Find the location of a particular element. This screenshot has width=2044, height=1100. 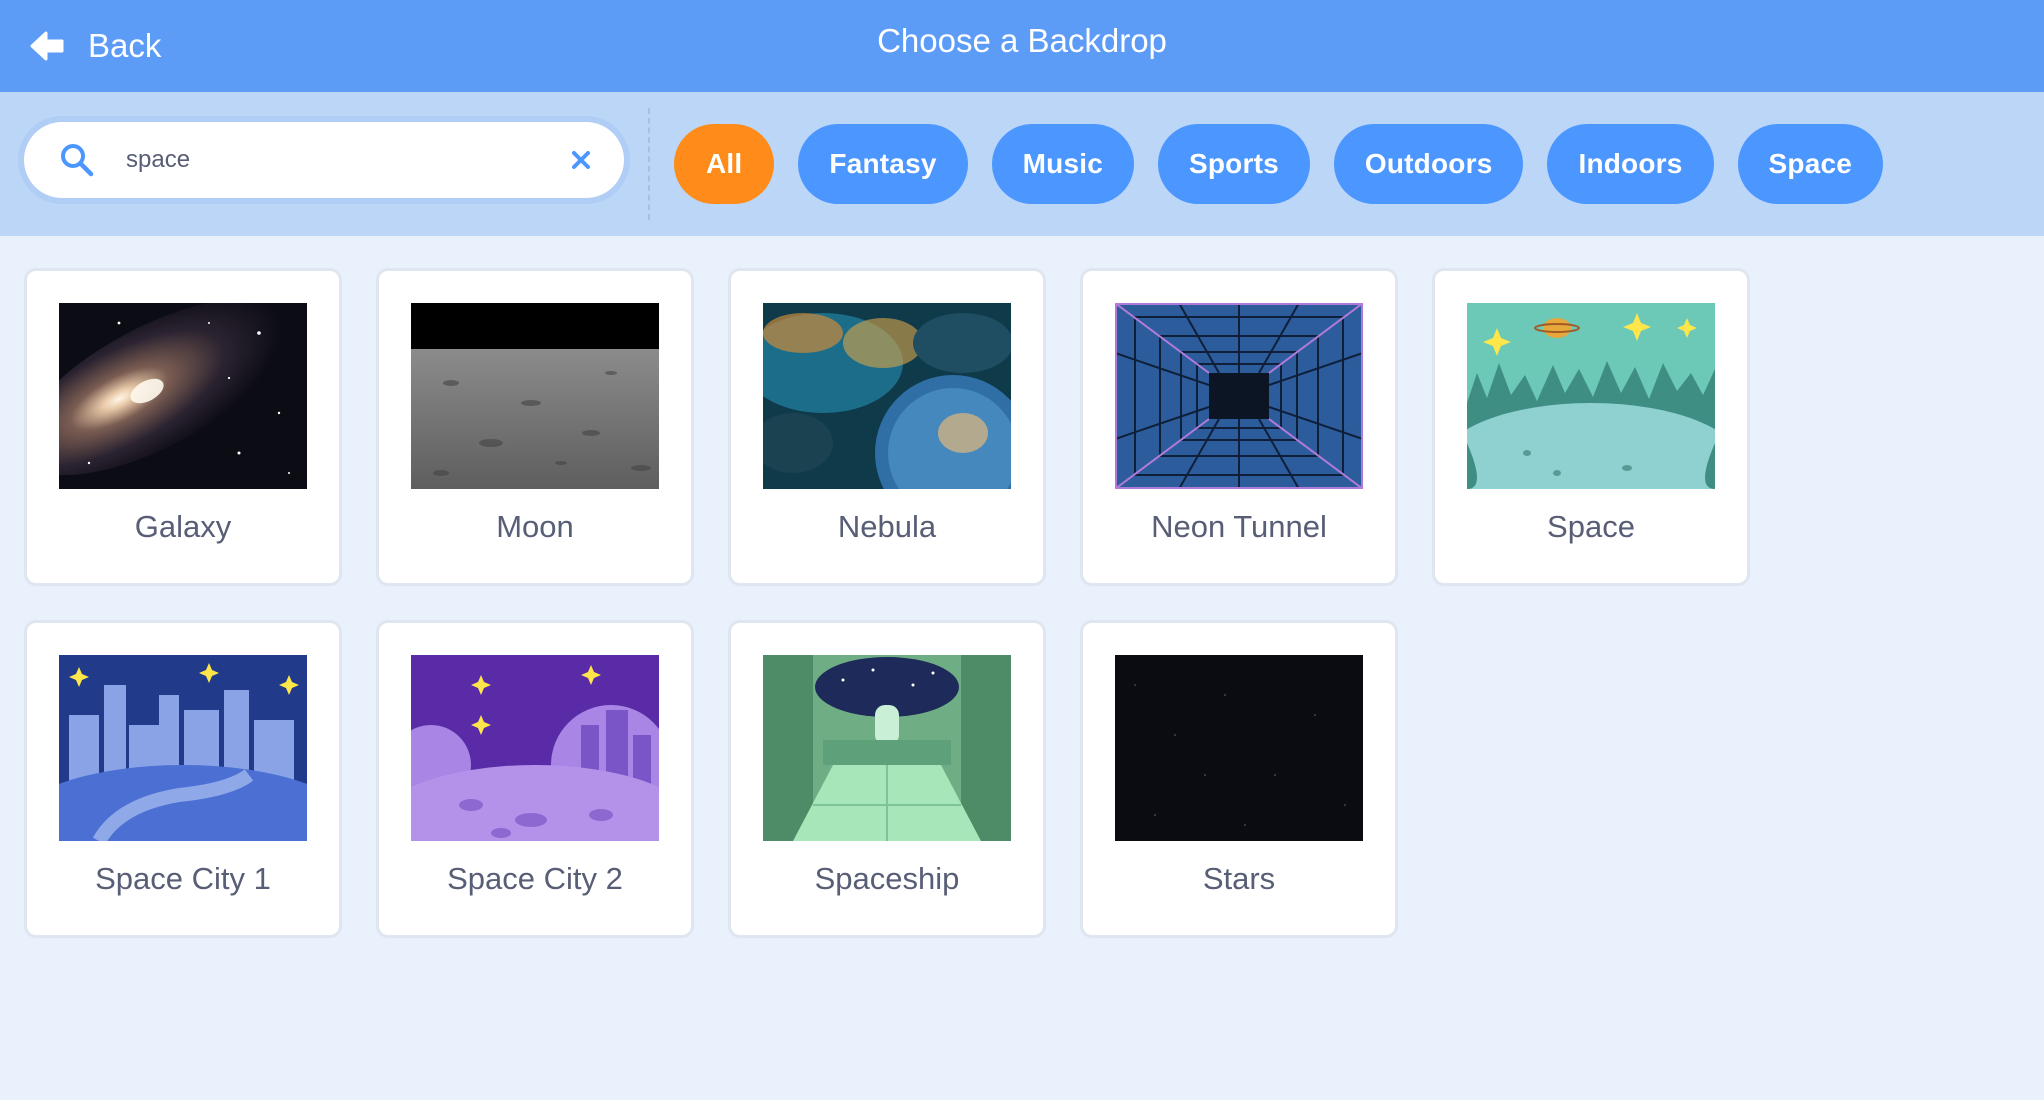

backdrop-name: Spaceship is located at coordinates (887, 878).